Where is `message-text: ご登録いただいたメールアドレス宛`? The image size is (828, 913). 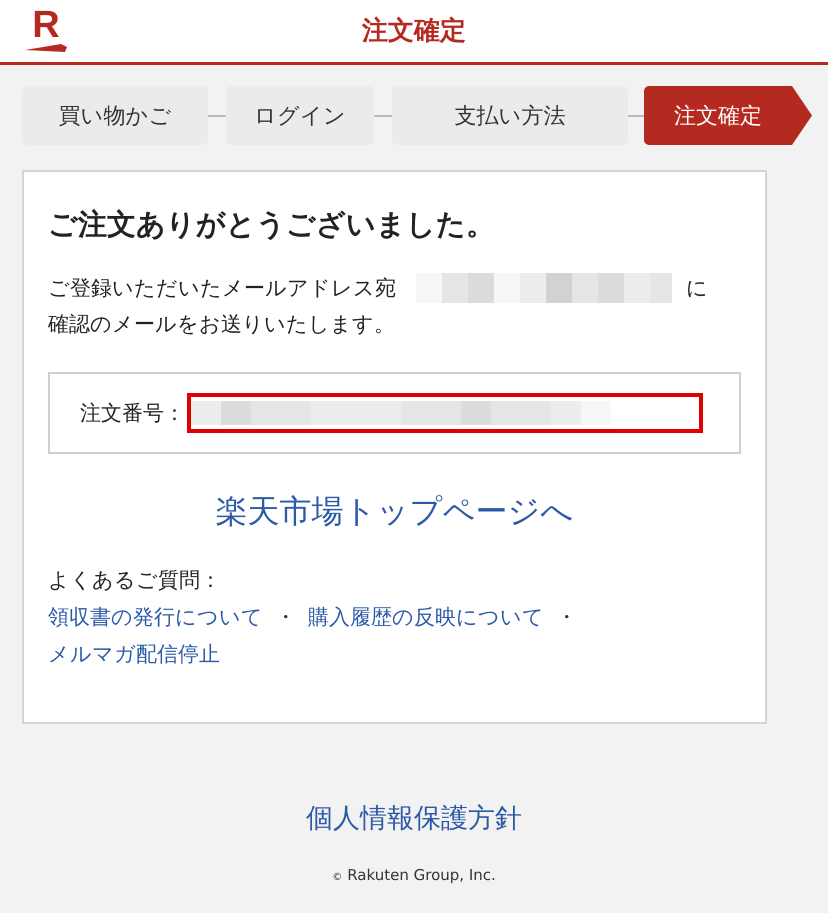
message-text: ご登録いただいたメールアドレス宛 is located at coordinates (222, 288).